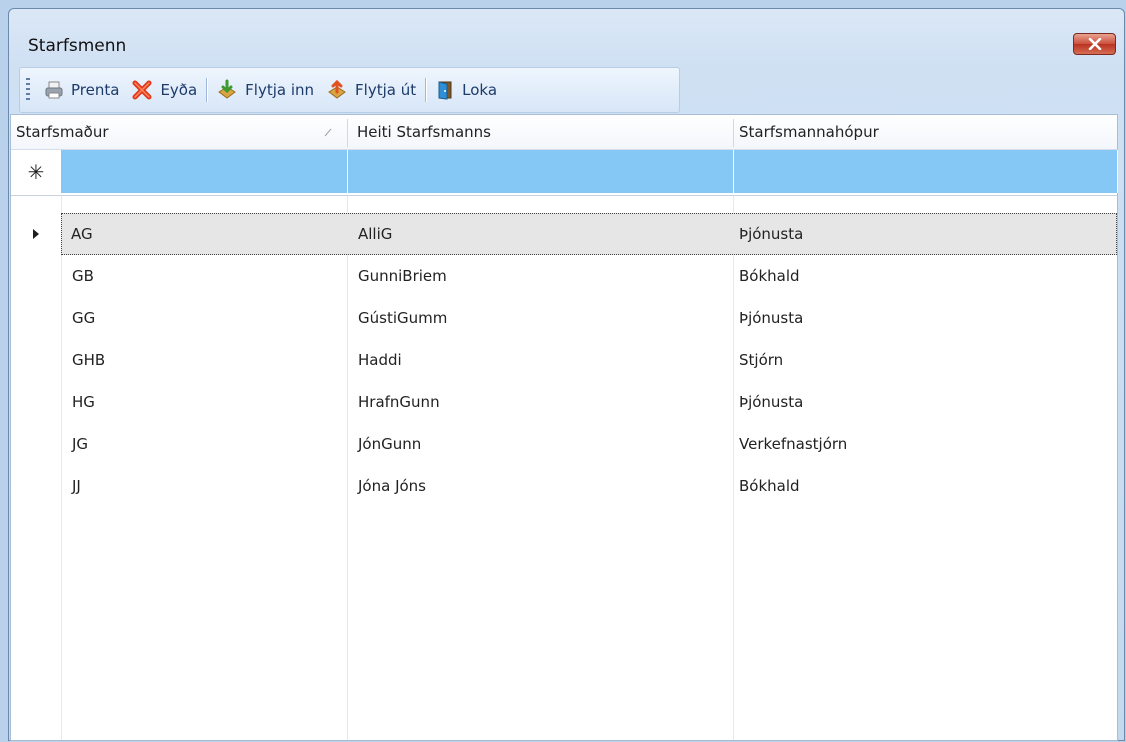  I want to click on sort-indicator-icon, so click(328, 132).